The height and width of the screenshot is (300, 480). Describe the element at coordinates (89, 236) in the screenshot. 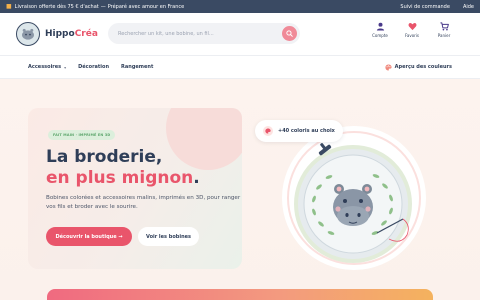

I see `discover-shop-button: Découvrir la boutique →` at that location.